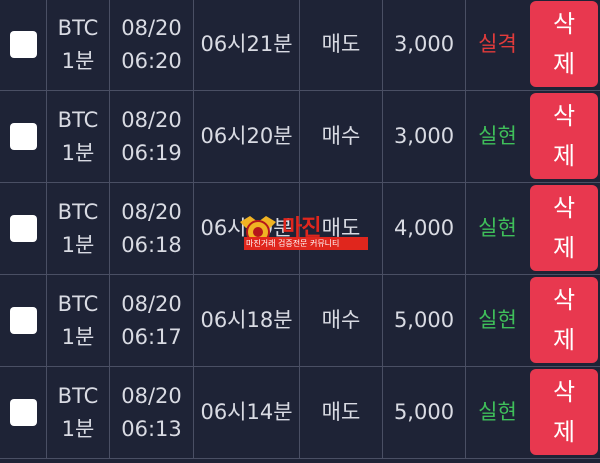 The width and height of the screenshot is (600, 463). I want to click on target-time-cell: 06시14분, so click(246, 412).